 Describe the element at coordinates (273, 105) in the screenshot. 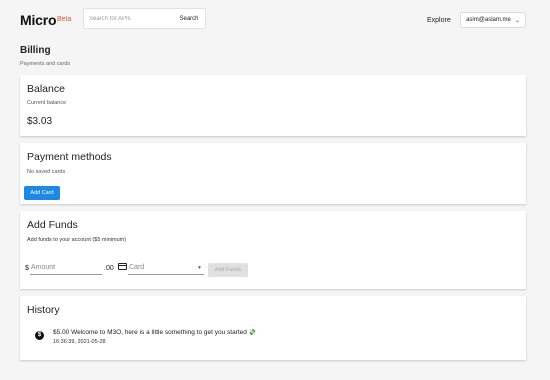

I see `balance-card: Balance Current balance $3.03` at that location.